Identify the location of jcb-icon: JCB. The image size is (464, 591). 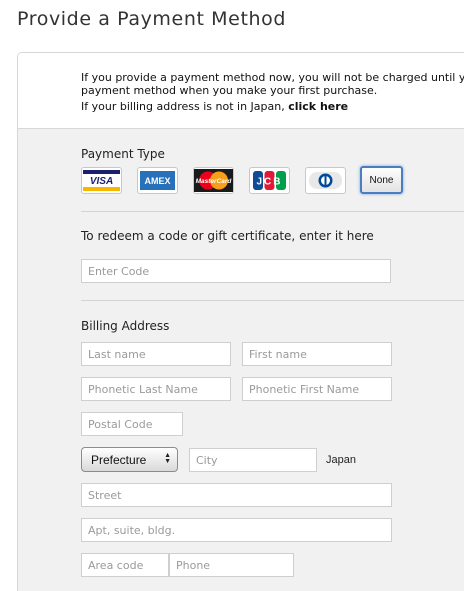
(269, 180).